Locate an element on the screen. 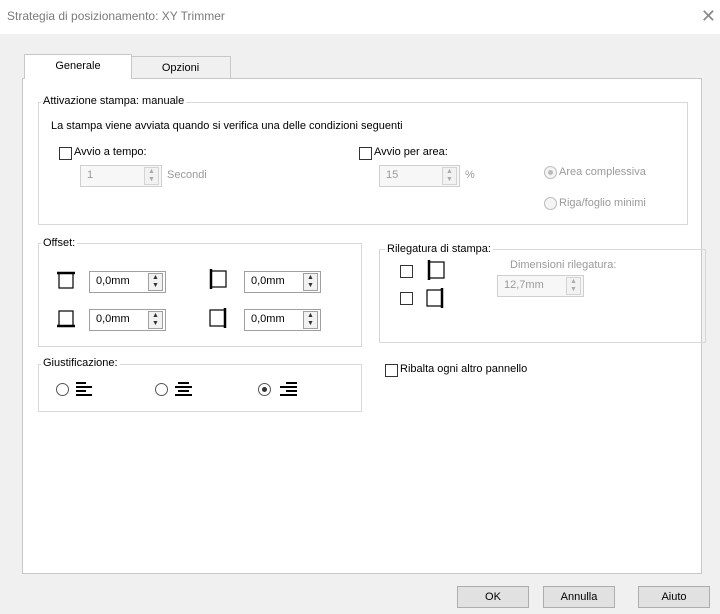  radio-row-min-label: Riga/foglio minimi is located at coordinates (602, 203).